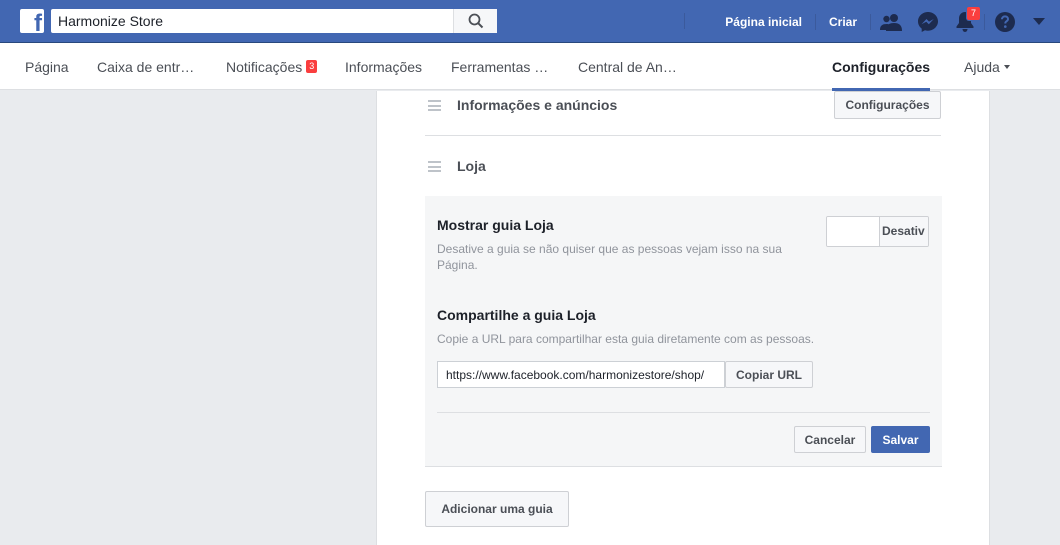 This screenshot has height=545, width=1060. Describe the element at coordinates (495, 225) in the screenshot. I see `show-shop-tab-title: Mostrar guia Loja` at that location.